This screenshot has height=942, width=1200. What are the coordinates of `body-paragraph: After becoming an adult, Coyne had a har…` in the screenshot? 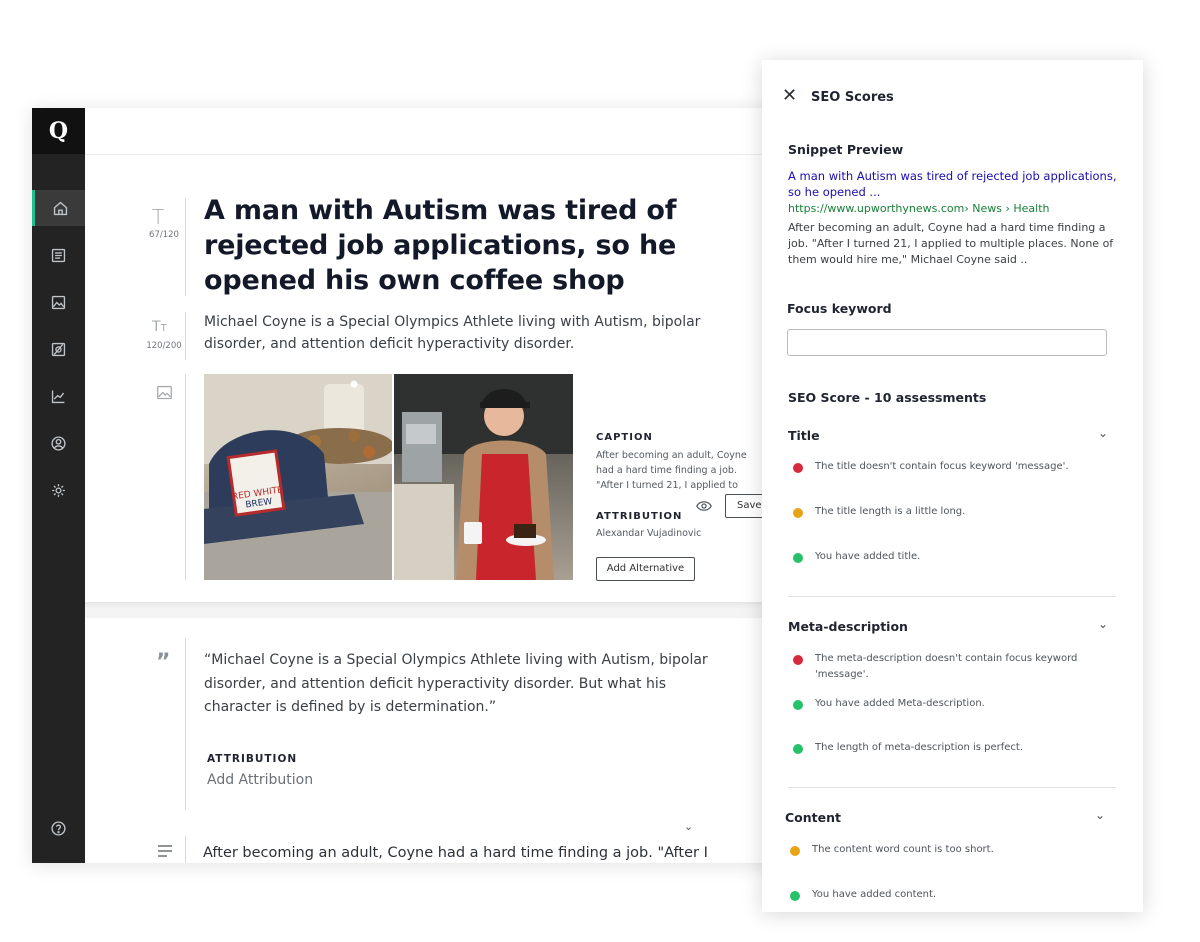 It's located at (483, 853).